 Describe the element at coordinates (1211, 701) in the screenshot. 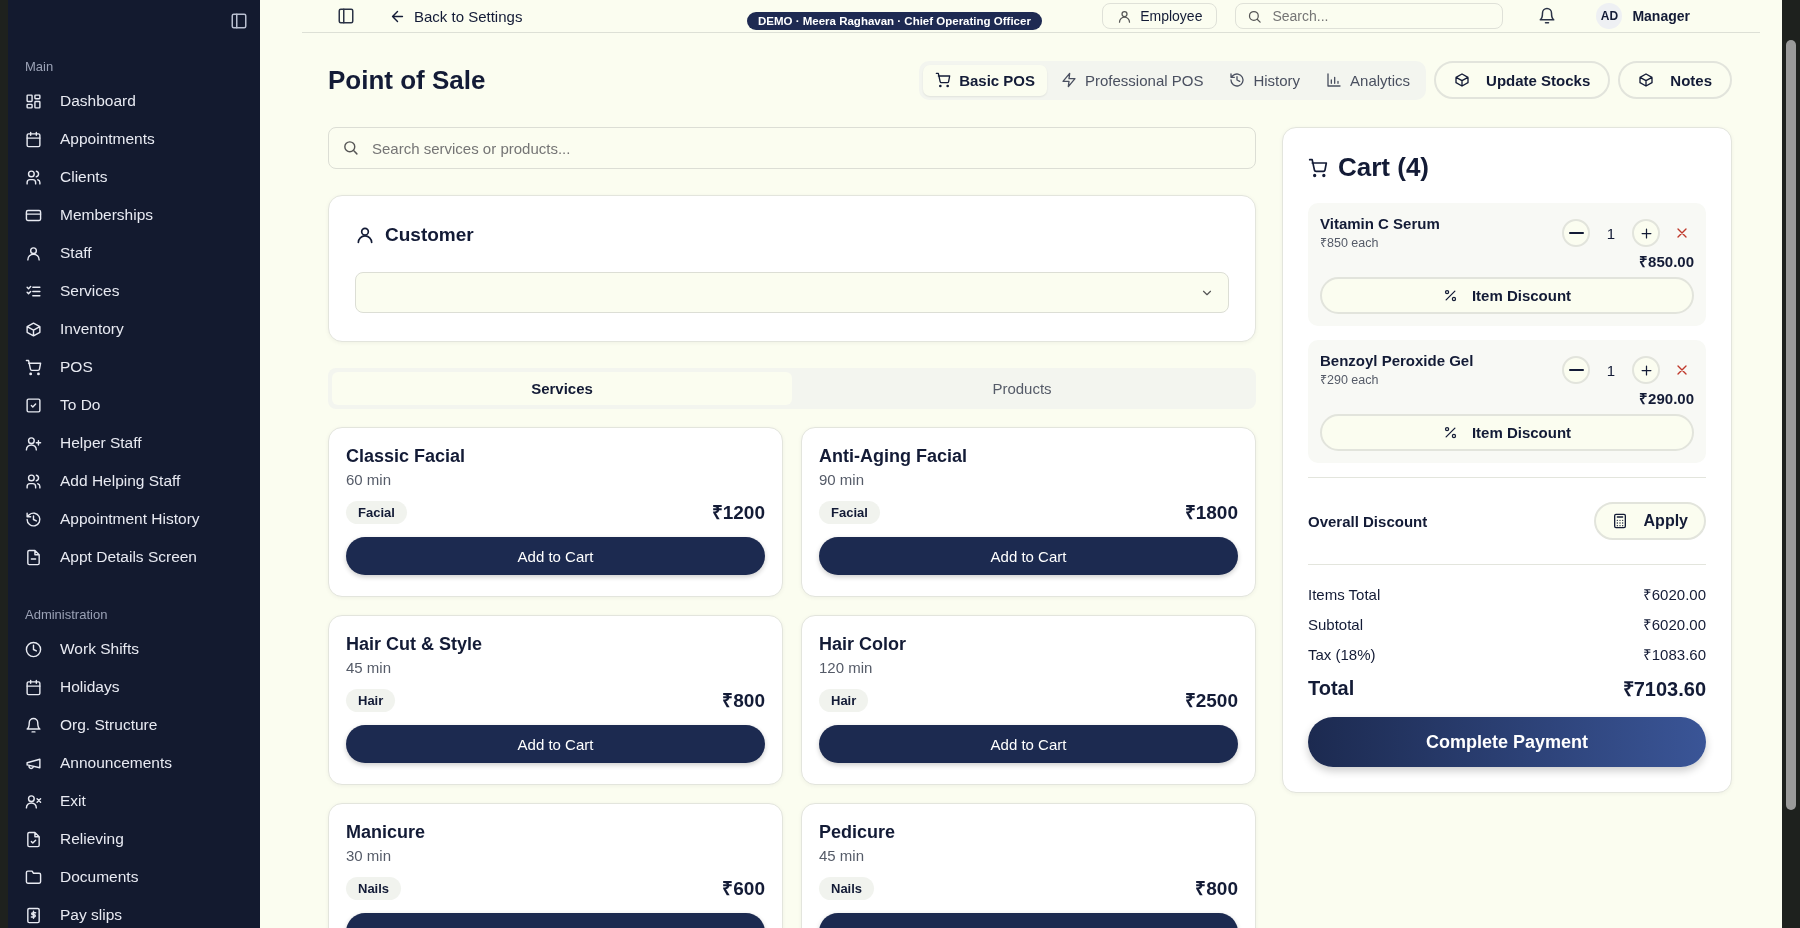

I see `service-price: ₹2500` at that location.